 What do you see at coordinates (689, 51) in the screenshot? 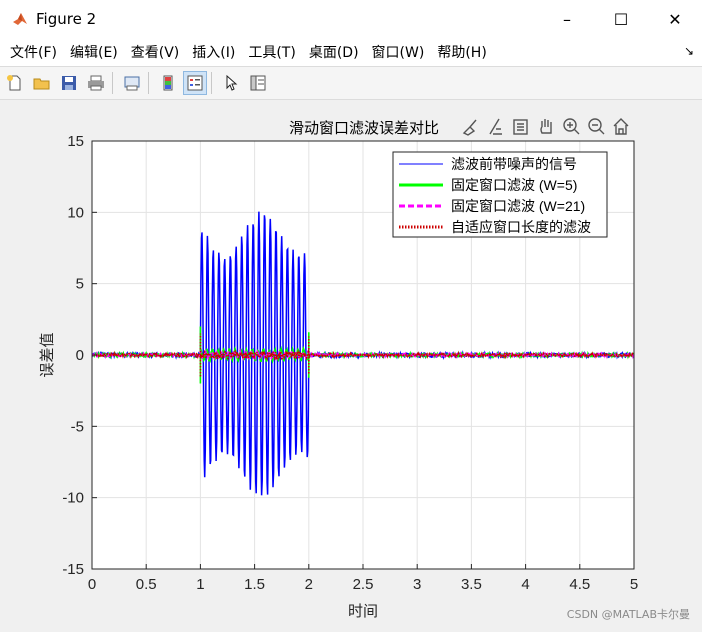
I see `dock-arrow-icon: ↘` at bounding box center [689, 51].